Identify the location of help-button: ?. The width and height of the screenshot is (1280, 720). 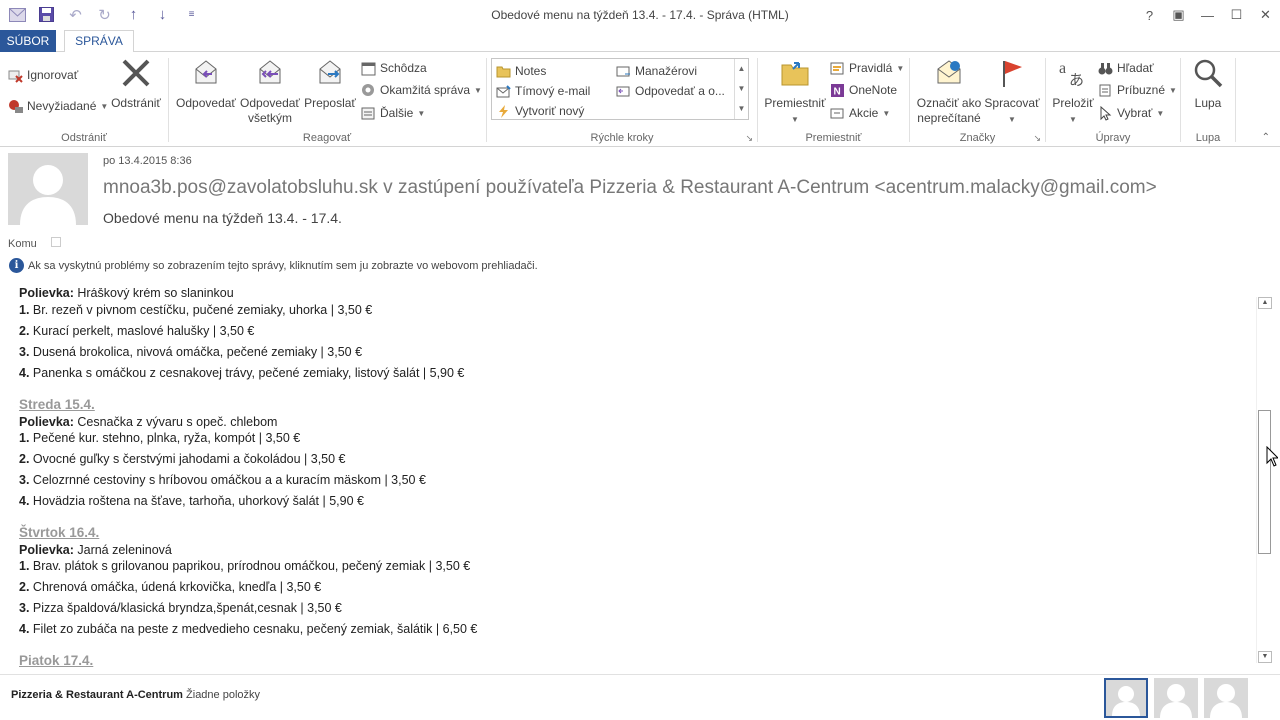
(1149, 15).